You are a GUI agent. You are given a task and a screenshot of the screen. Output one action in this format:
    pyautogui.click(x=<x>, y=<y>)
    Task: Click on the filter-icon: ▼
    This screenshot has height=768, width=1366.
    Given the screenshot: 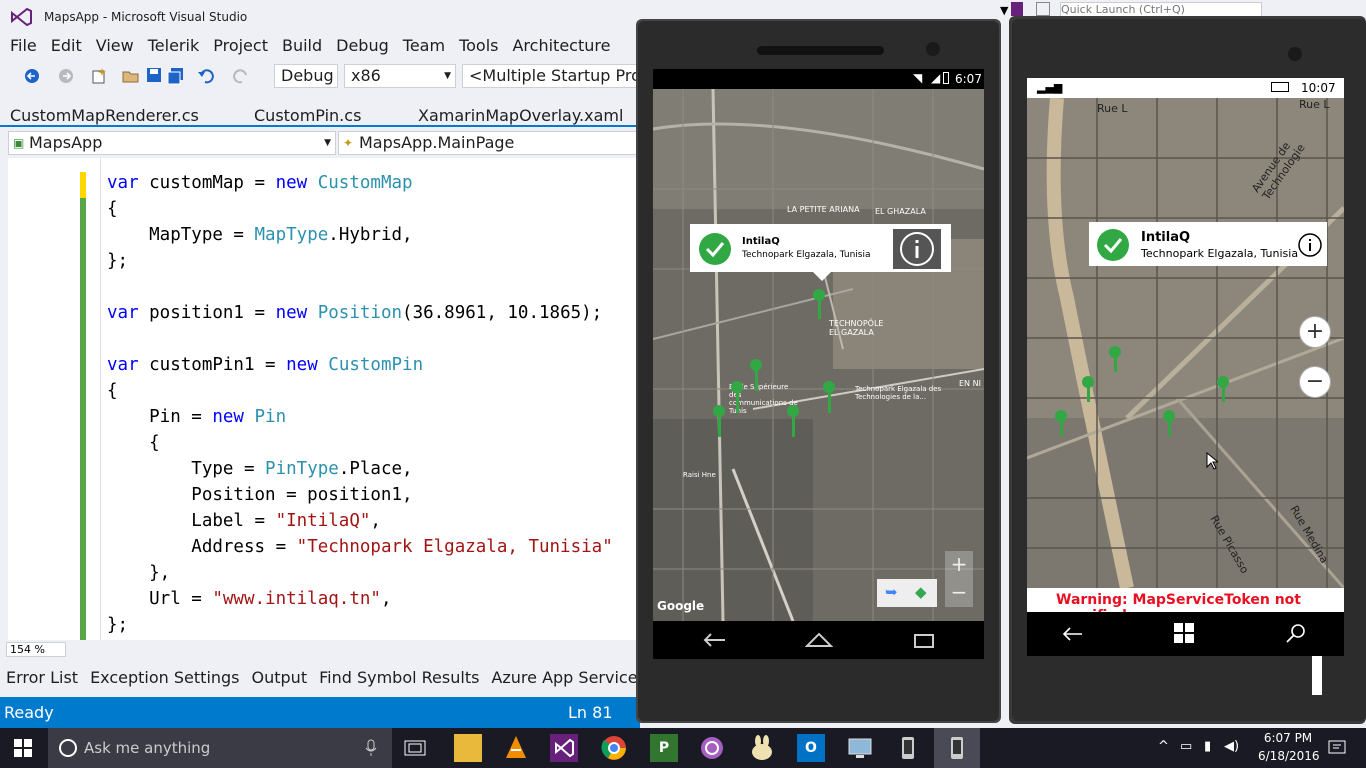 What is the action you would take?
    pyautogui.click(x=1004, y=10)
    